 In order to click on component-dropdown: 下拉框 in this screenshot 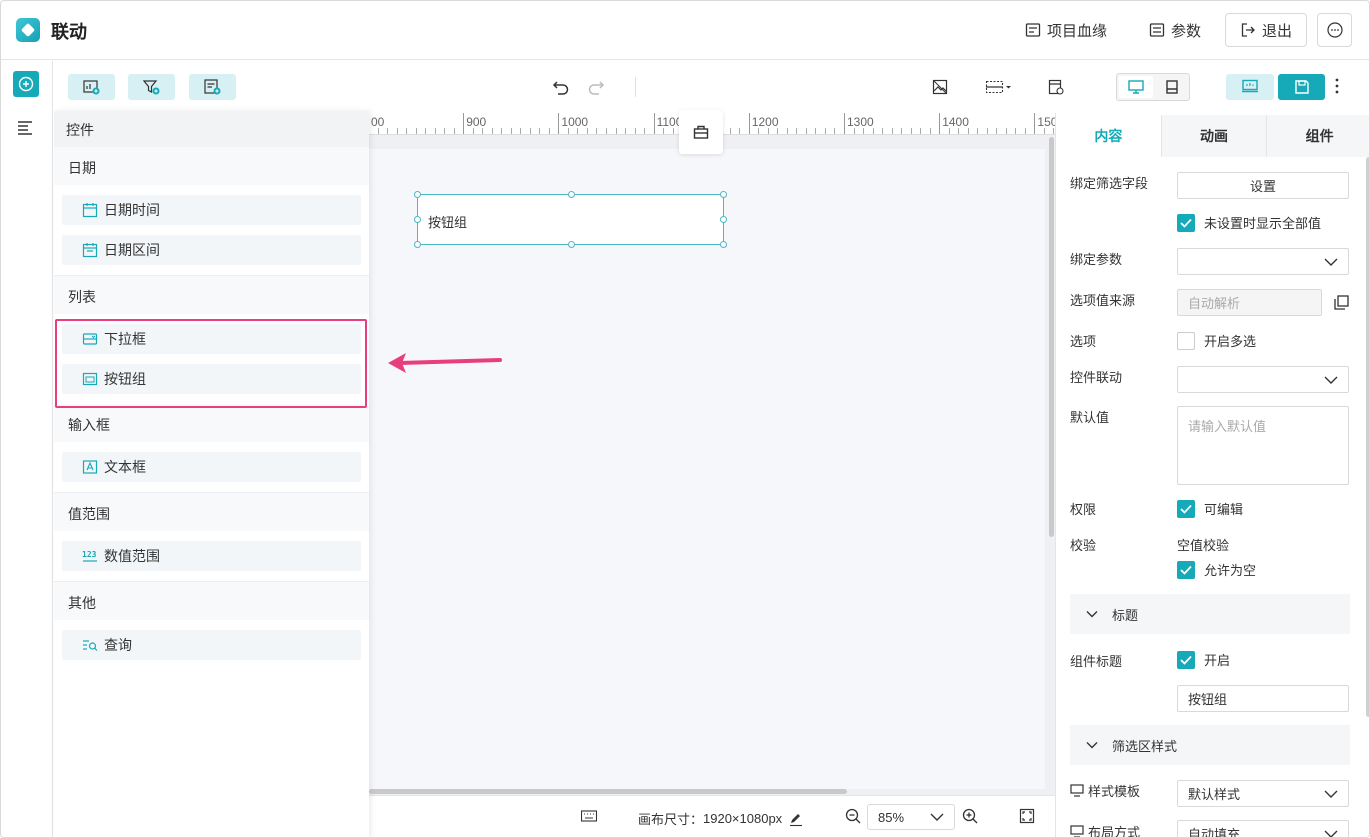, I will do `click(211, 339)`.